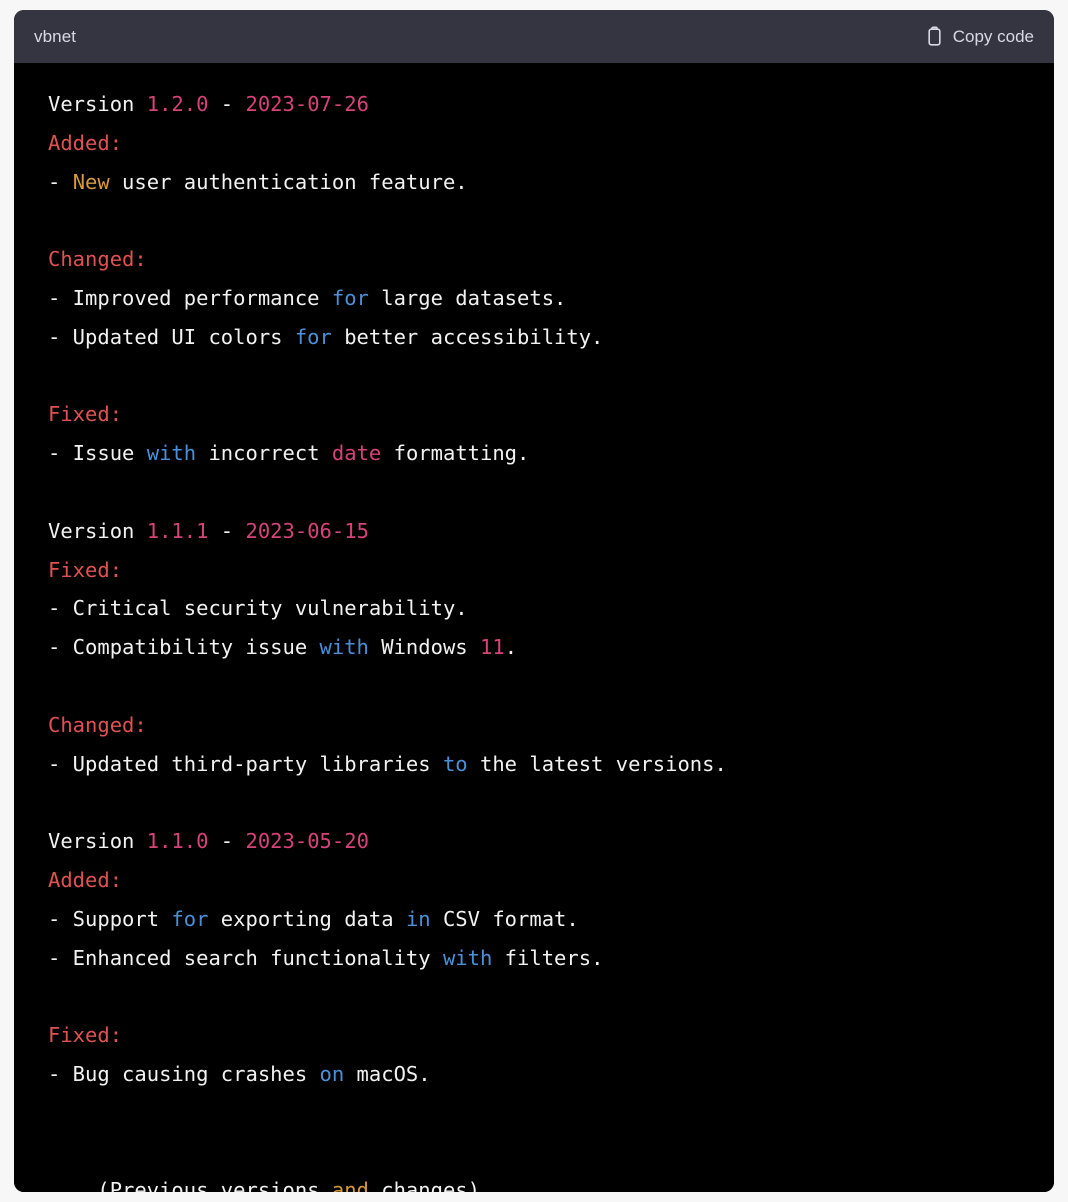  I want to click on code-token-plain: - Critical security vulnerability., so click(258, 608).